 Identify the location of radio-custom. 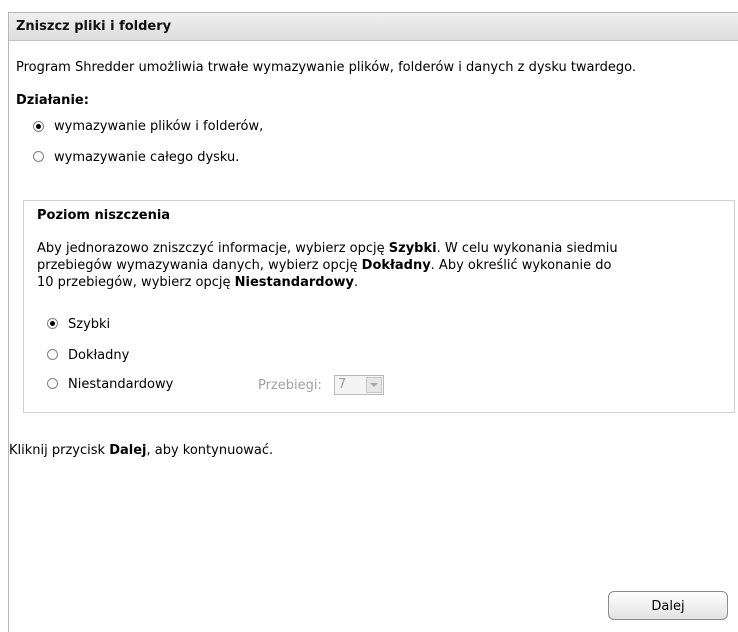
(52, 383).